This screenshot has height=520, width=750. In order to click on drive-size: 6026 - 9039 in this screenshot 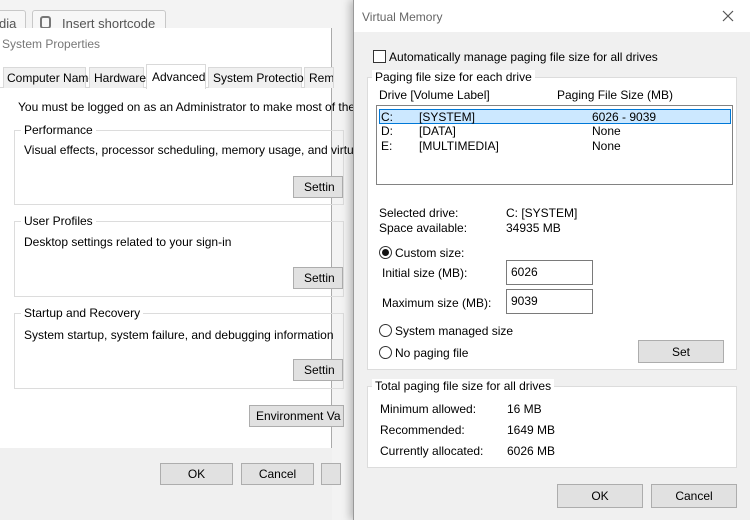, I will do `click(624, 117)`.